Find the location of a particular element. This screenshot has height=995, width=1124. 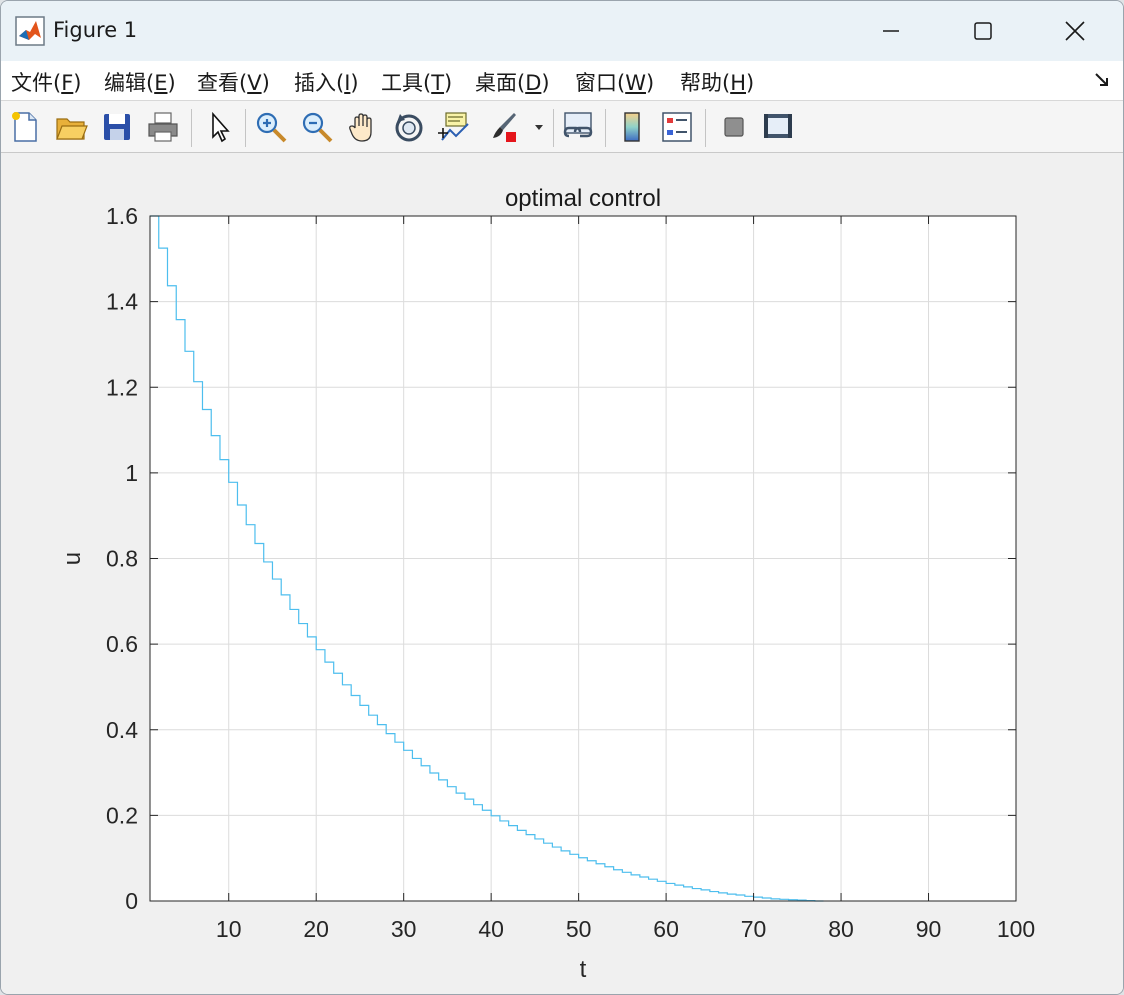

close-button is located at coordinates (1075, 31).